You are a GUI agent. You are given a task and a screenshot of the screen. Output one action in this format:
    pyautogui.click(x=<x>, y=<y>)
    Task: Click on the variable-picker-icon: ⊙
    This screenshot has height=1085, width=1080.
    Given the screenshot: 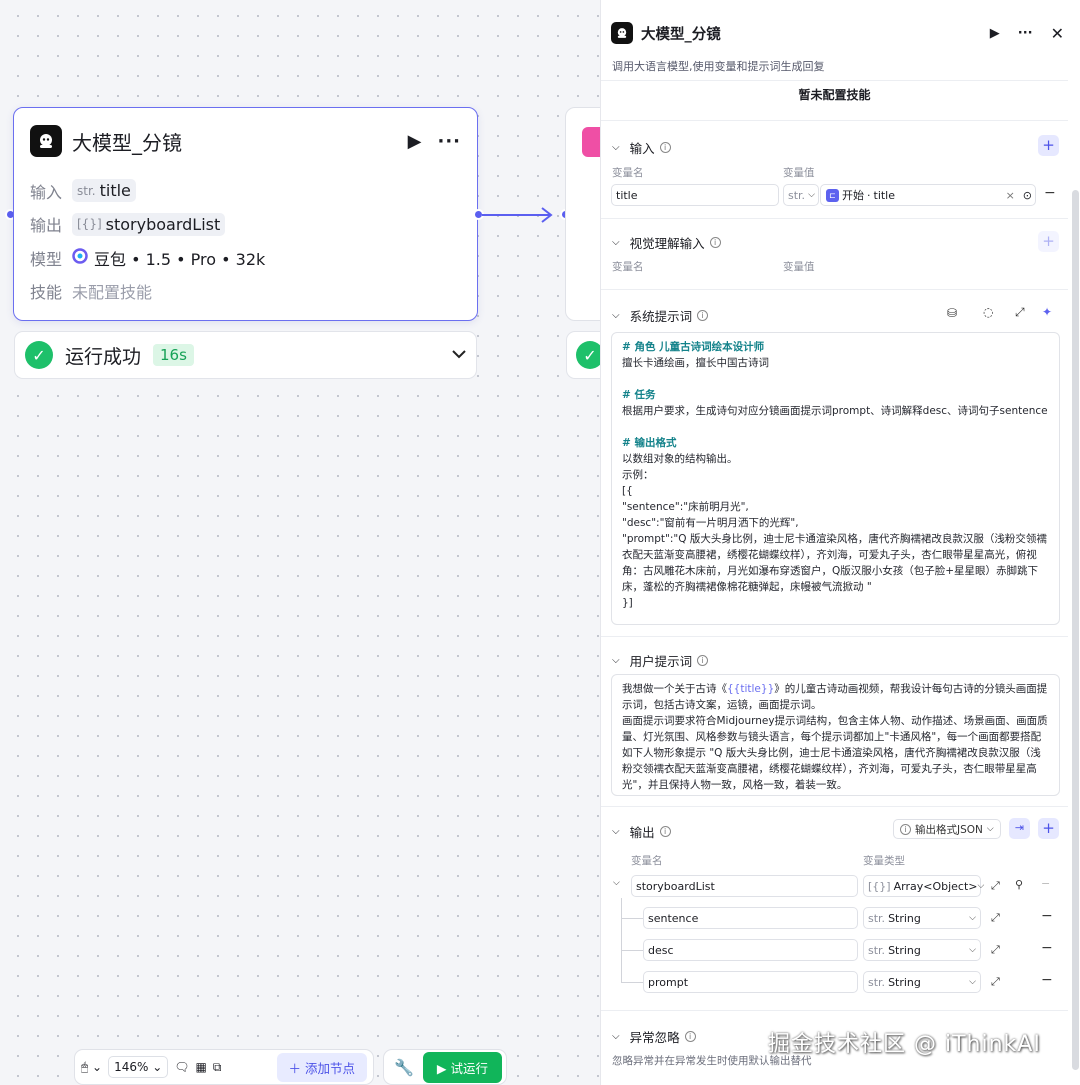 What is the action you would take?
    pyautogui.click(x=1027, y=195)
    